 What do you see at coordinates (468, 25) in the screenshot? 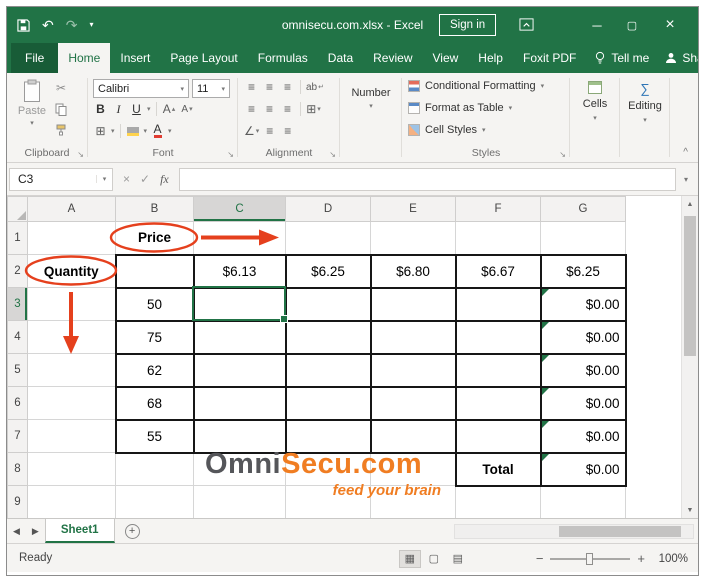
I see `sign-in-button: Sign in` at bounding box center [468, 25].